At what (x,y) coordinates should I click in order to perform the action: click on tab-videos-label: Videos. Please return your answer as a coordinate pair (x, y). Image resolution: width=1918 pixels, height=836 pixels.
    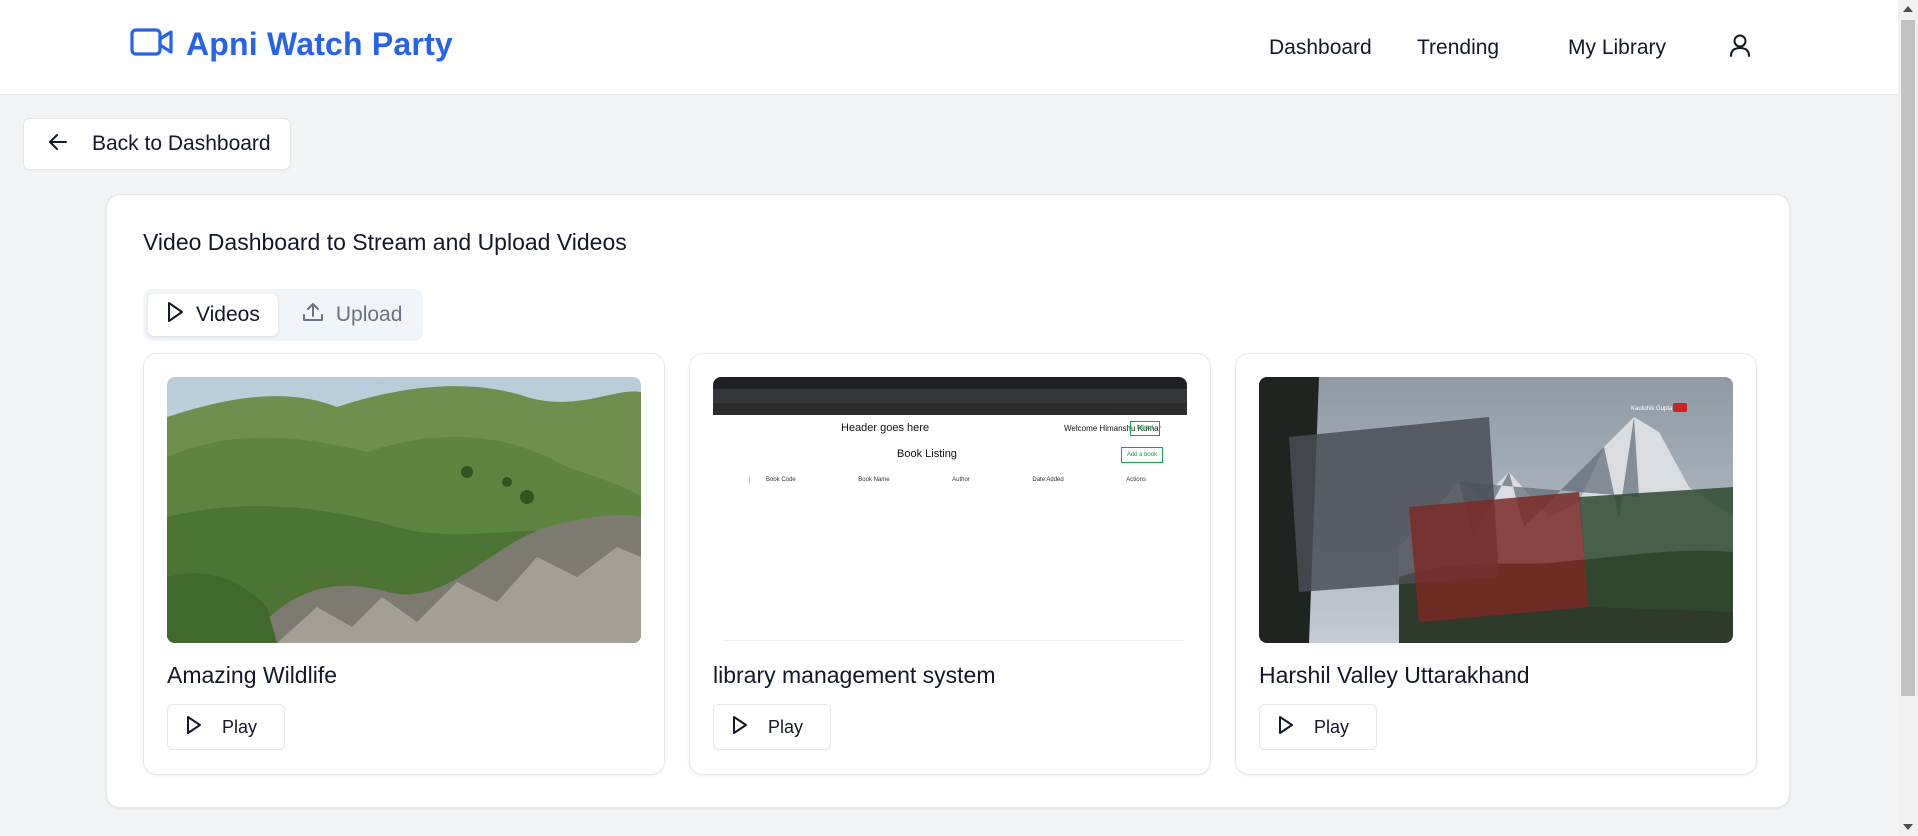
    Looking at the image, I should click on (228, 314).